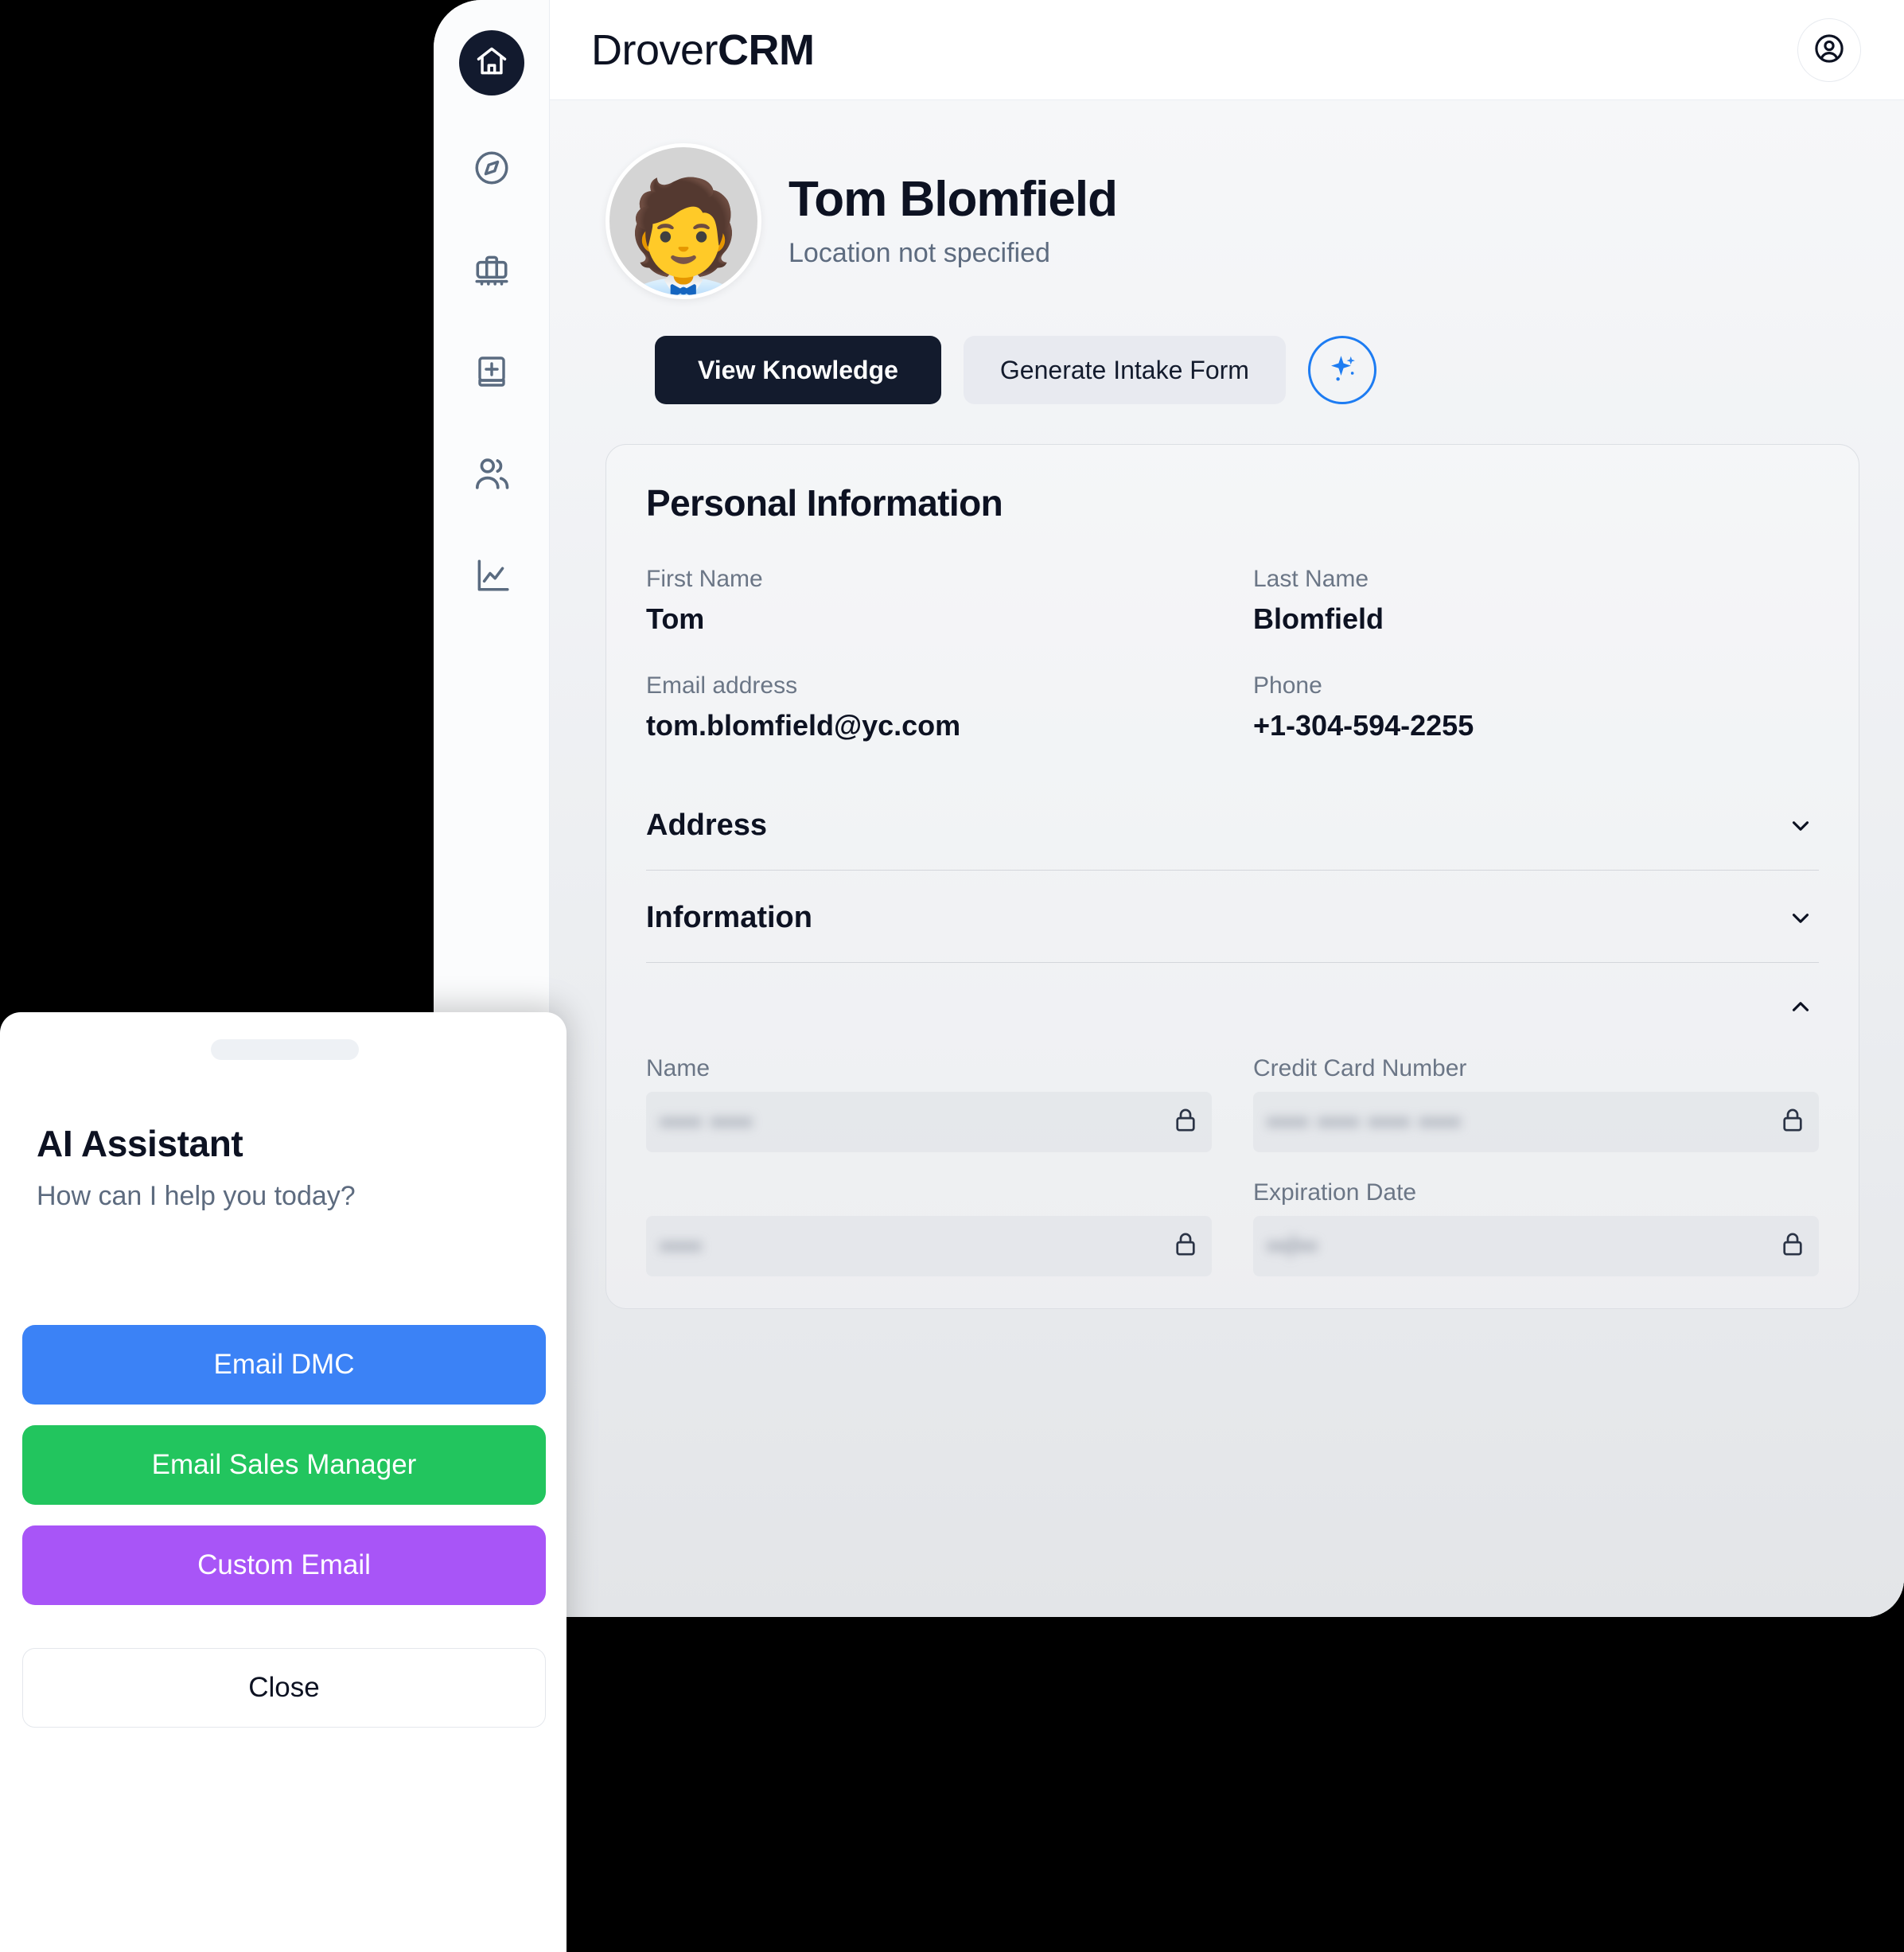  I want to click on masked-value: •••• •••• •••• ••••, so click(1364, 1121).